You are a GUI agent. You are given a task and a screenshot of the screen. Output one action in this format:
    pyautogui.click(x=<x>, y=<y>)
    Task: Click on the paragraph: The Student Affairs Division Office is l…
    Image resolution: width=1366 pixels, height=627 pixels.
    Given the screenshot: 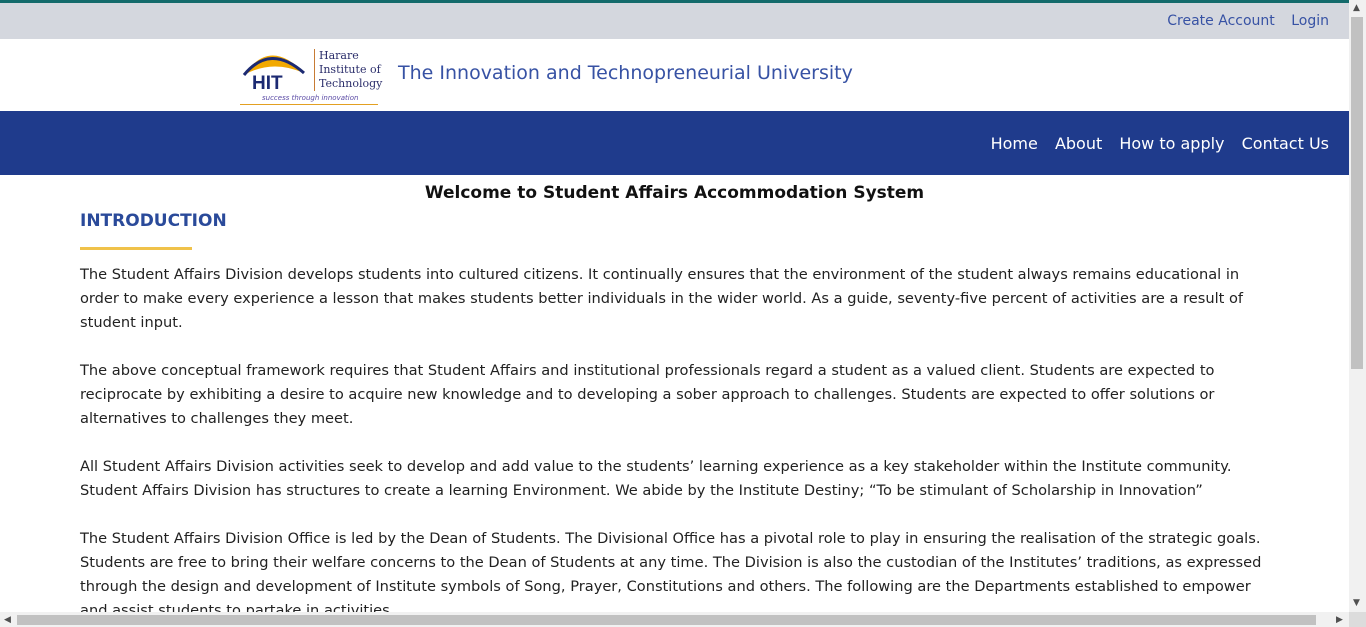 What is the action you would take?
    pyautogui.click(x=671, y=571)
    